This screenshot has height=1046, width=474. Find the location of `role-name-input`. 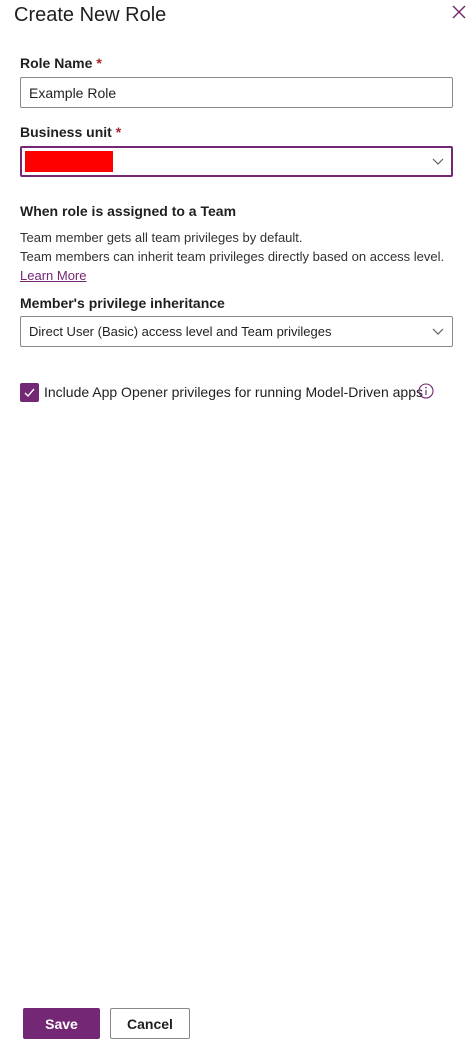

role-name-input is located at coordinates (236, 92).